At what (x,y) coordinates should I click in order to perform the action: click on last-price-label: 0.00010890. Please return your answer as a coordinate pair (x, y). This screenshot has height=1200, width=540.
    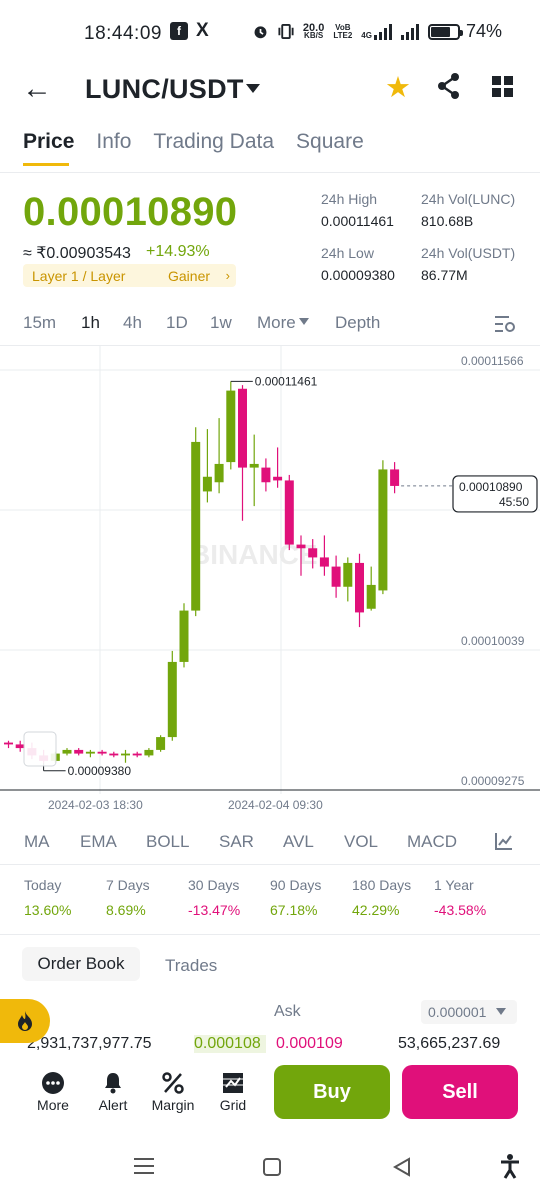
    Looking at the image, I should click on (491, 487).